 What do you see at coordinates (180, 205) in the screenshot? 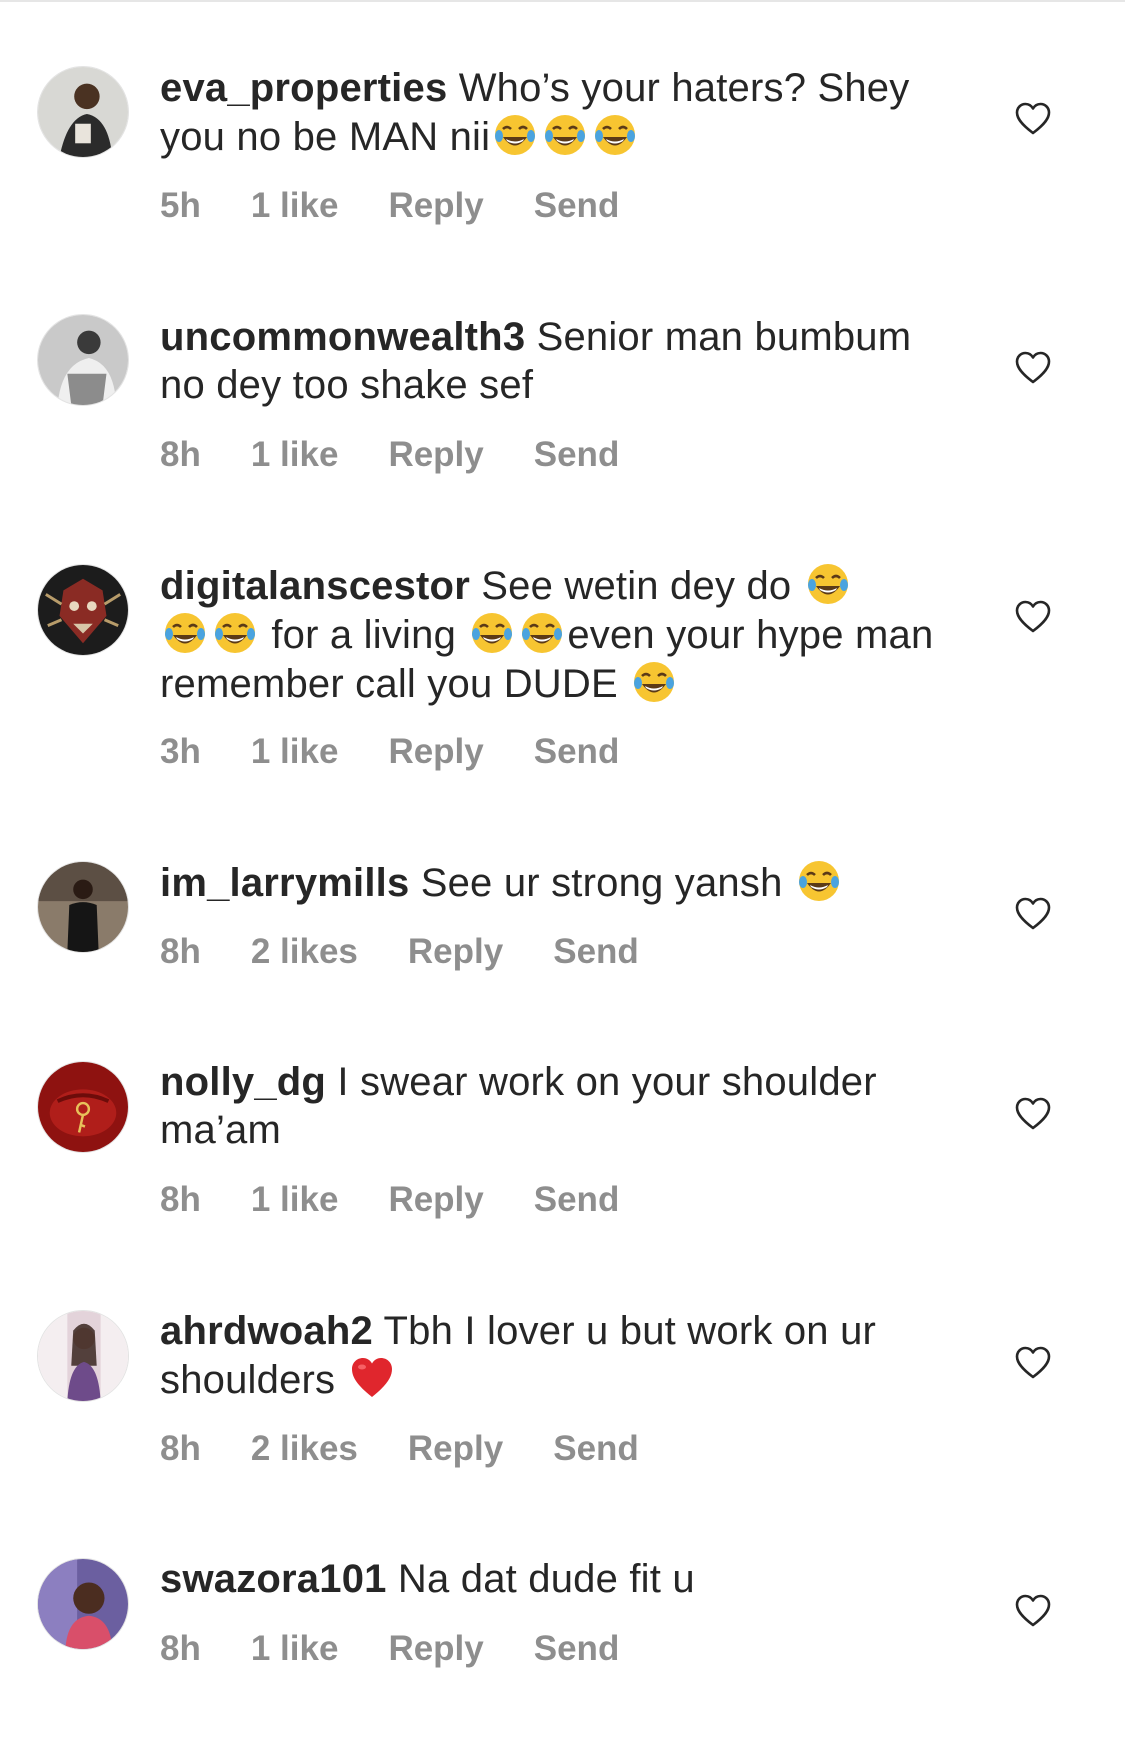
I see `comment-time: 5h` at bounding box center [180, 205].